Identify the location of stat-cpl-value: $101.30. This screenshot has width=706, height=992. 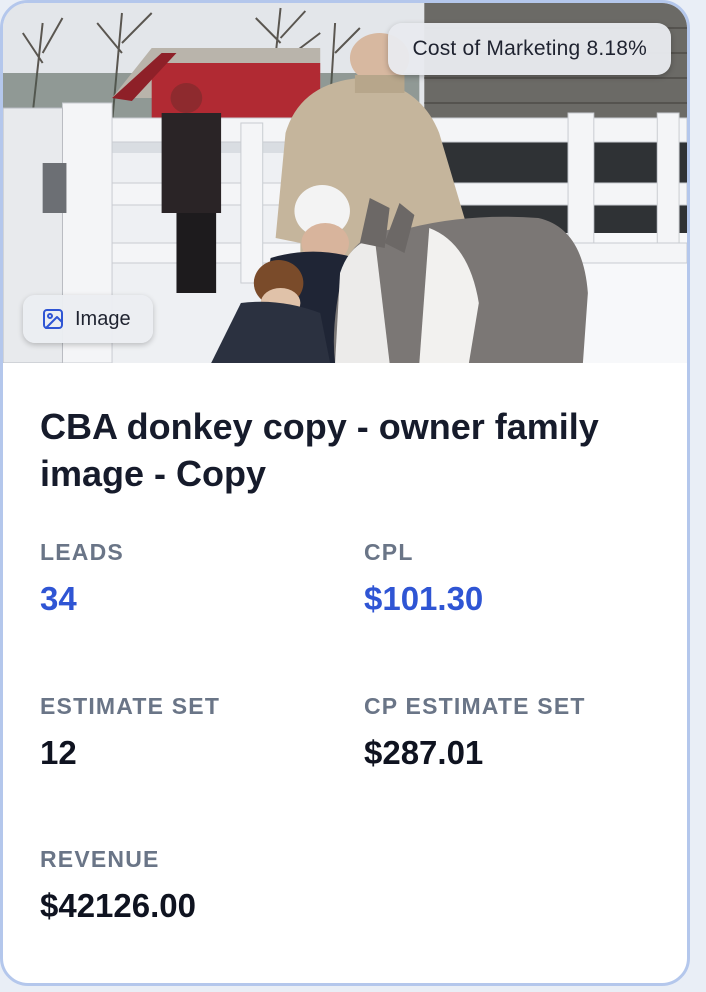
(424, 598).